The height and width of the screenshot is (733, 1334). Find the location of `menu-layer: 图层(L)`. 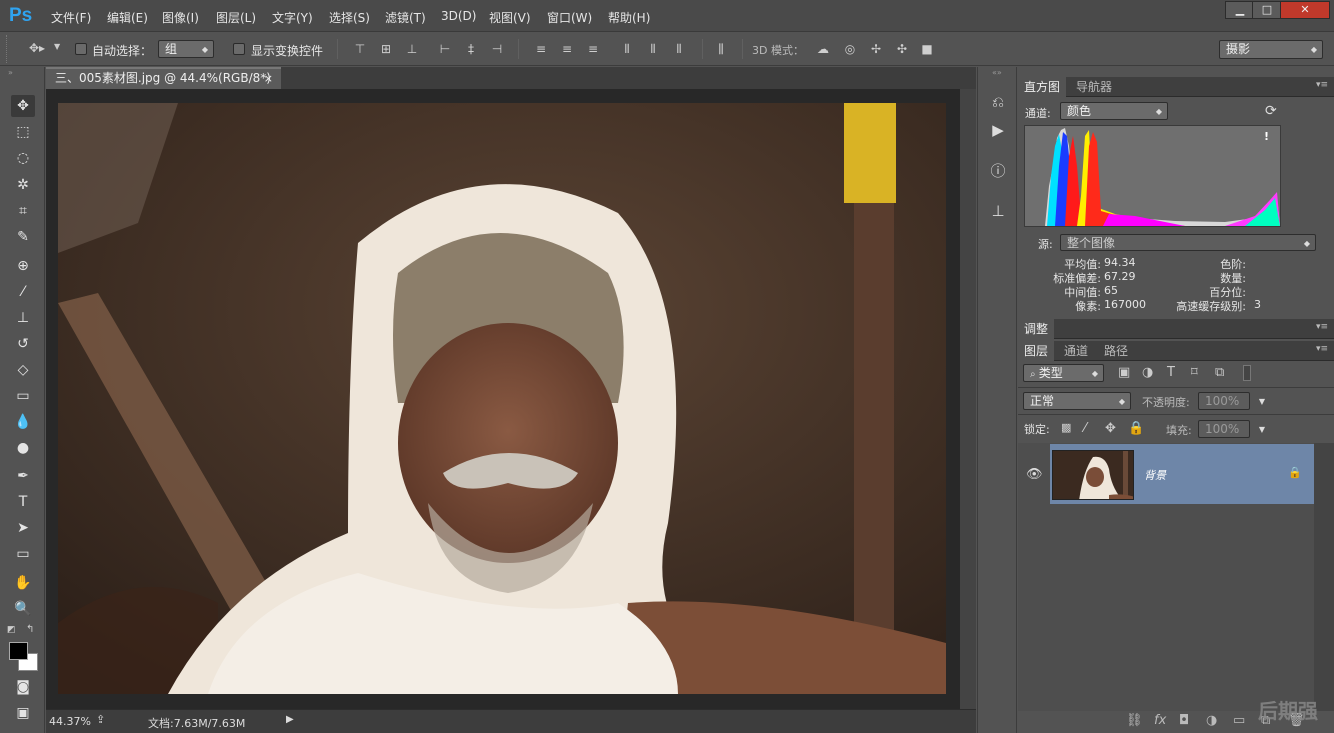

menu-layer: 图层(L) is located at coordinates (236, 17).